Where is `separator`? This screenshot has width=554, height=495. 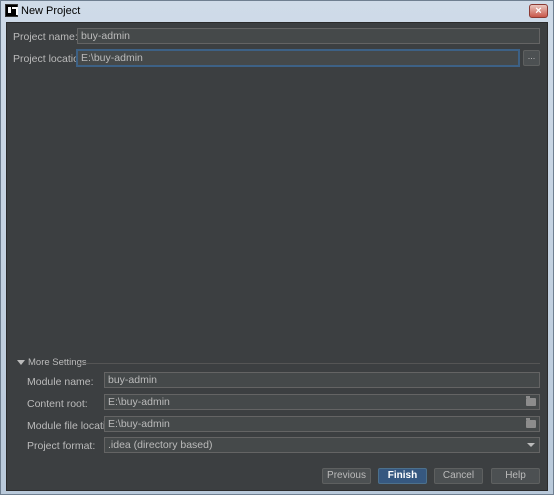
separator is located at coordinates (309, 363).